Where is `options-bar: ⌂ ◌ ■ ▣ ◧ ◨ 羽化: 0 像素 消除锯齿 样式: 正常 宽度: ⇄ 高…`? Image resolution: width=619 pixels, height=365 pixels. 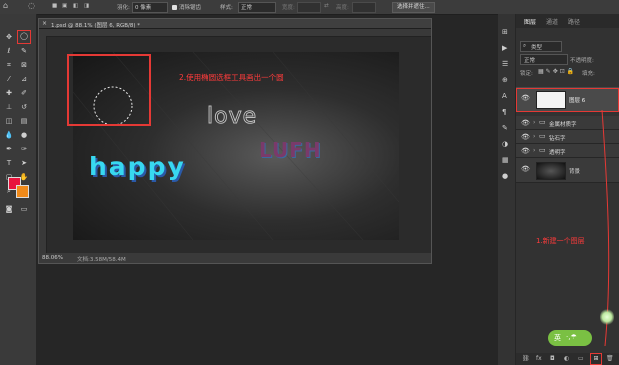 options-bar: ⌂ ◌ ■ ▣ ◧ ◨ 羽化: 0 像素 消除锯齿 样式: 正常 宽度: ⇄ 高… is located at coordinates (309, 7).